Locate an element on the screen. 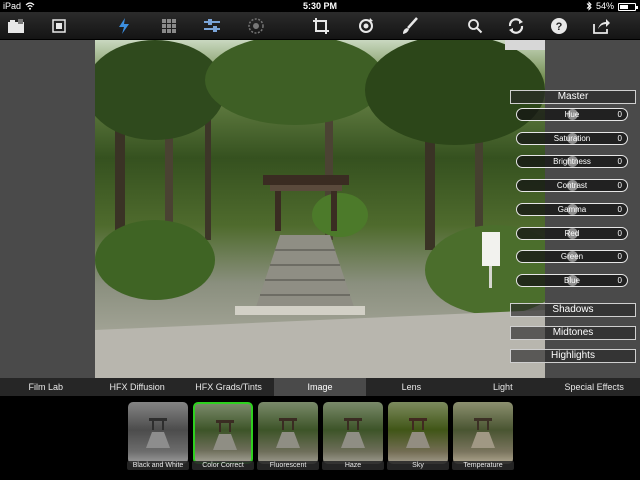 The height and width of the screenshot is (480, 640). tab-hfx-grads-tints: HFX Grads/Tints is located at coordinates (228, 387).